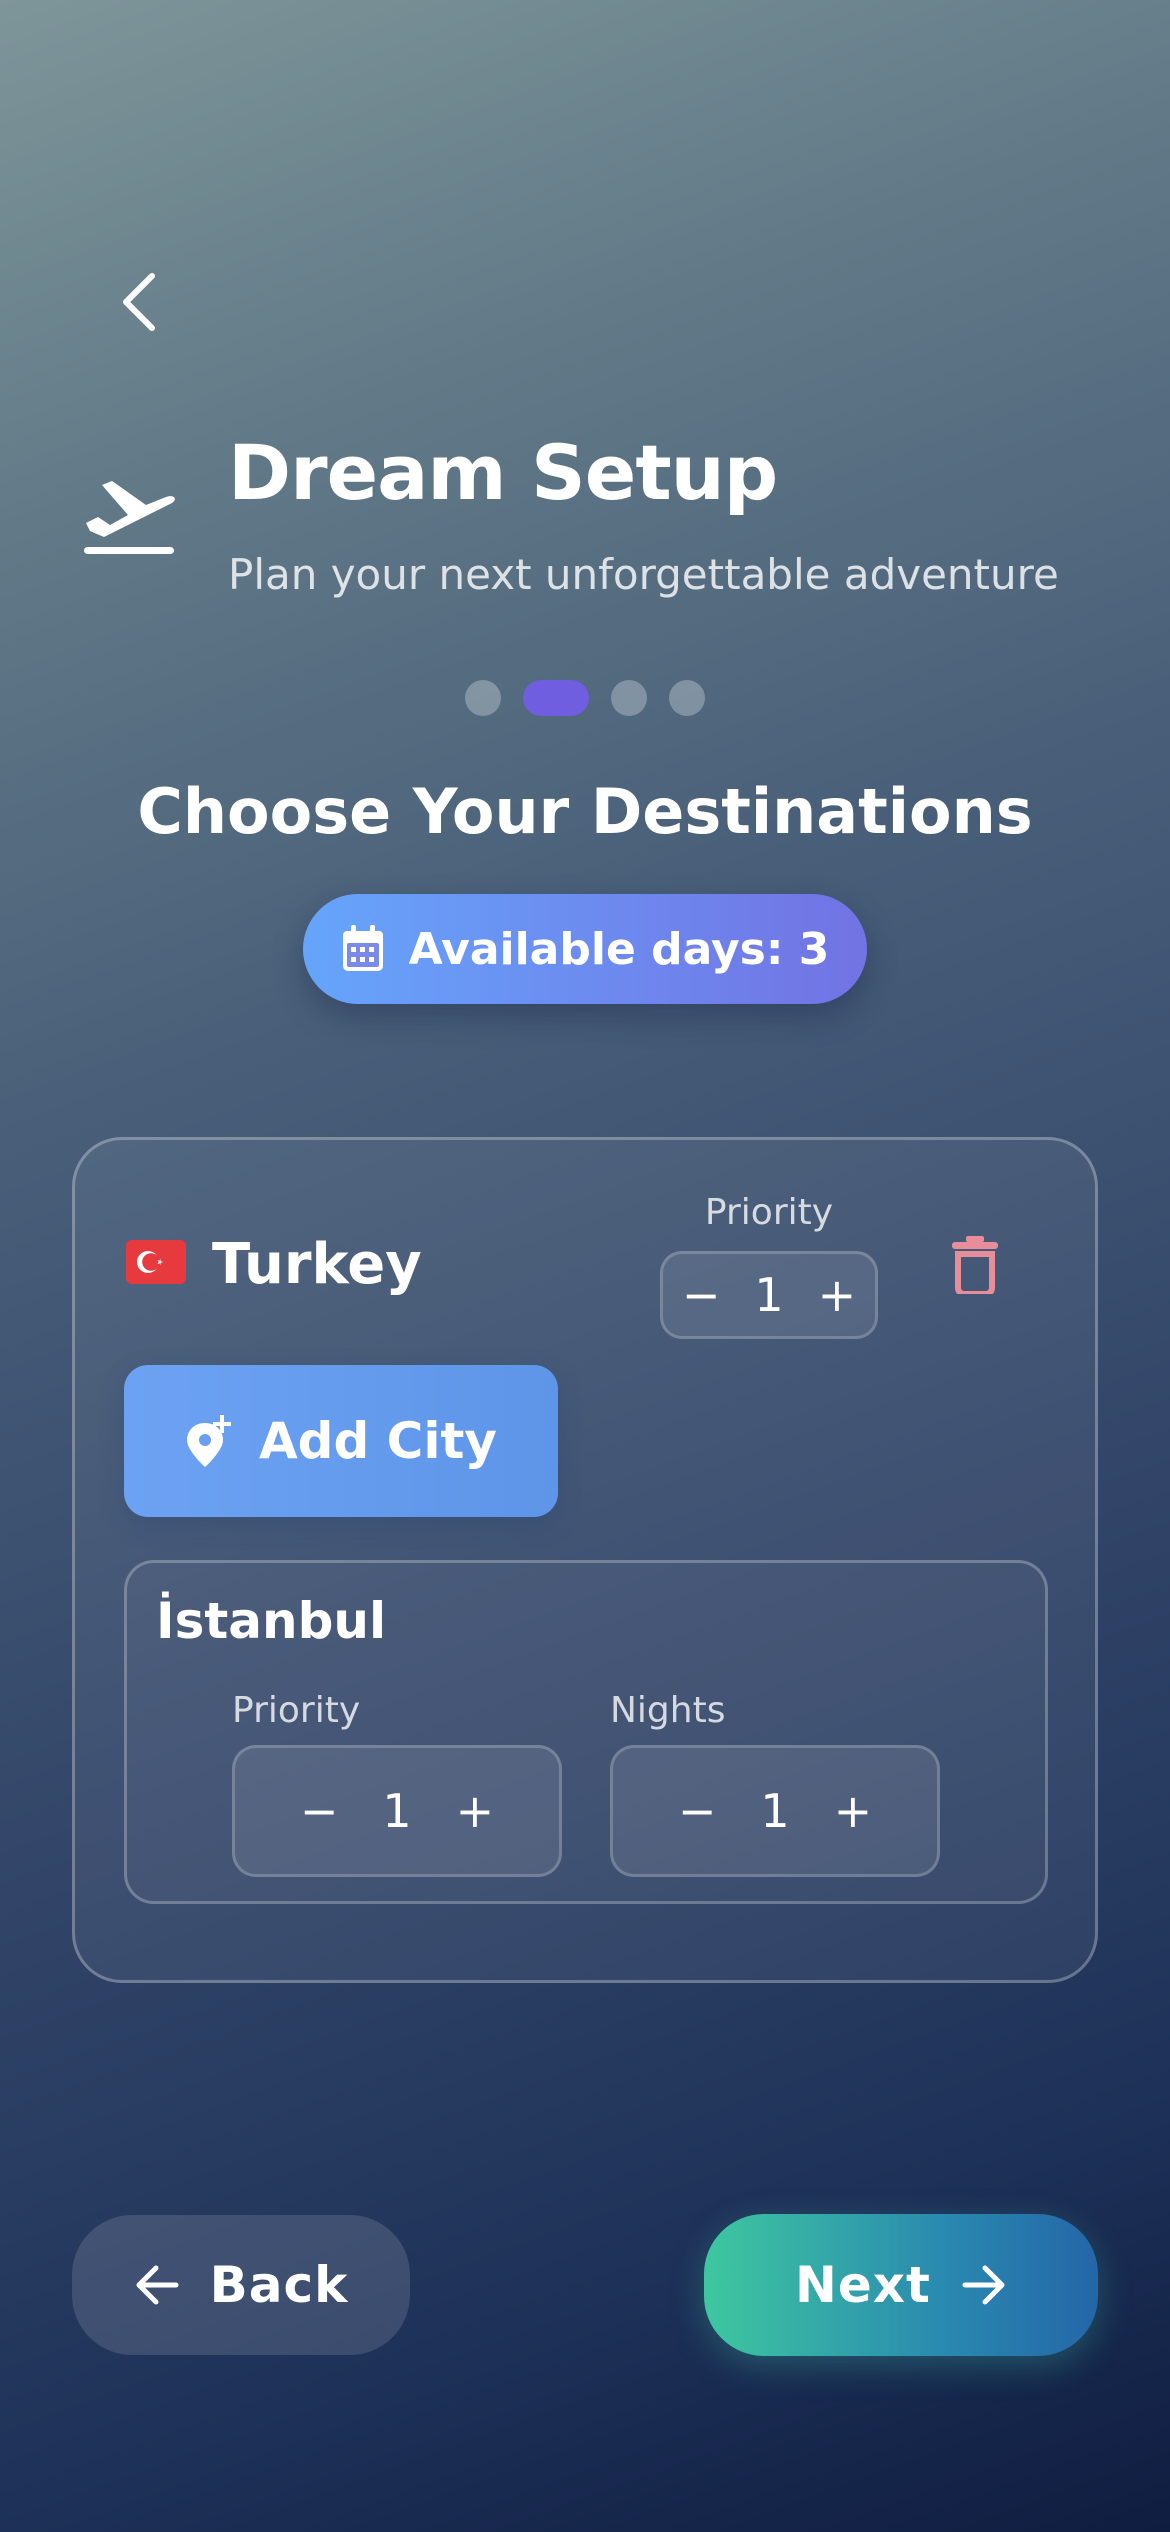 The height and width of the screenshot is (2532, 1170). I want to click on step-indicator, so click(585, 698).